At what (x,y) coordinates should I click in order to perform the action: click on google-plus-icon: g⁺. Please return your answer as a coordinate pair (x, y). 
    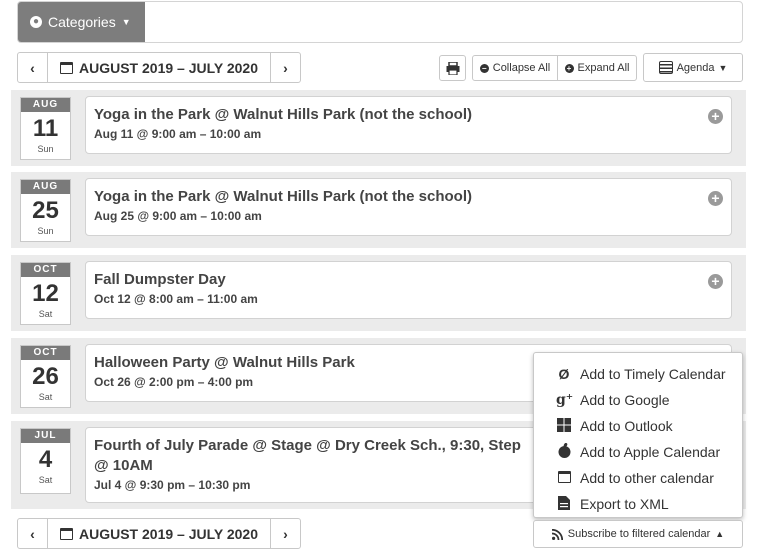
    Looking at the image, I should click on (565, 400).